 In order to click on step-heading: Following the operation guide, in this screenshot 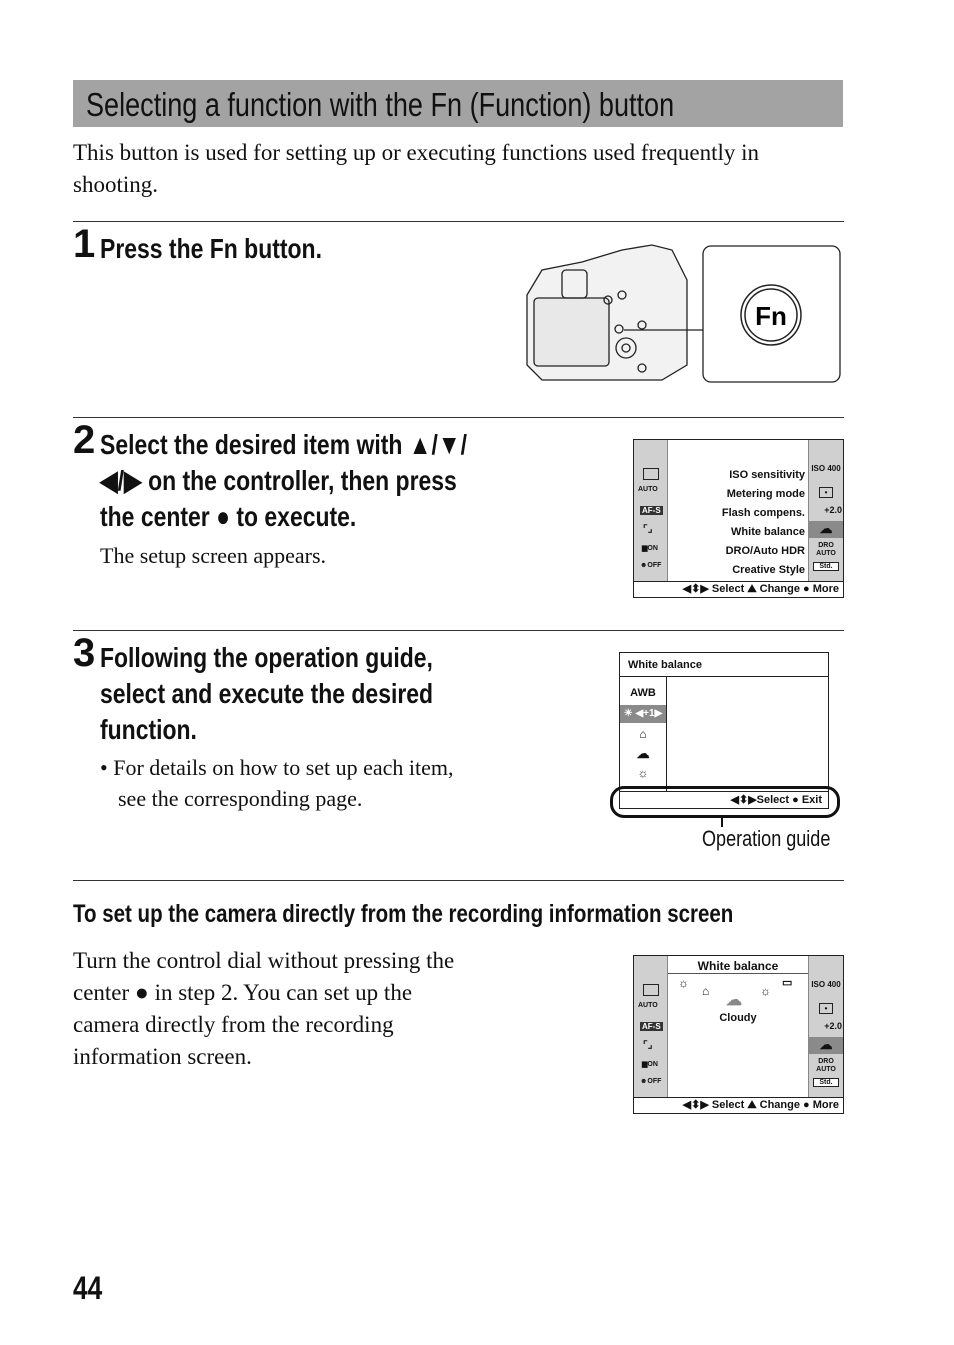, I will do `click(266, 657)`.